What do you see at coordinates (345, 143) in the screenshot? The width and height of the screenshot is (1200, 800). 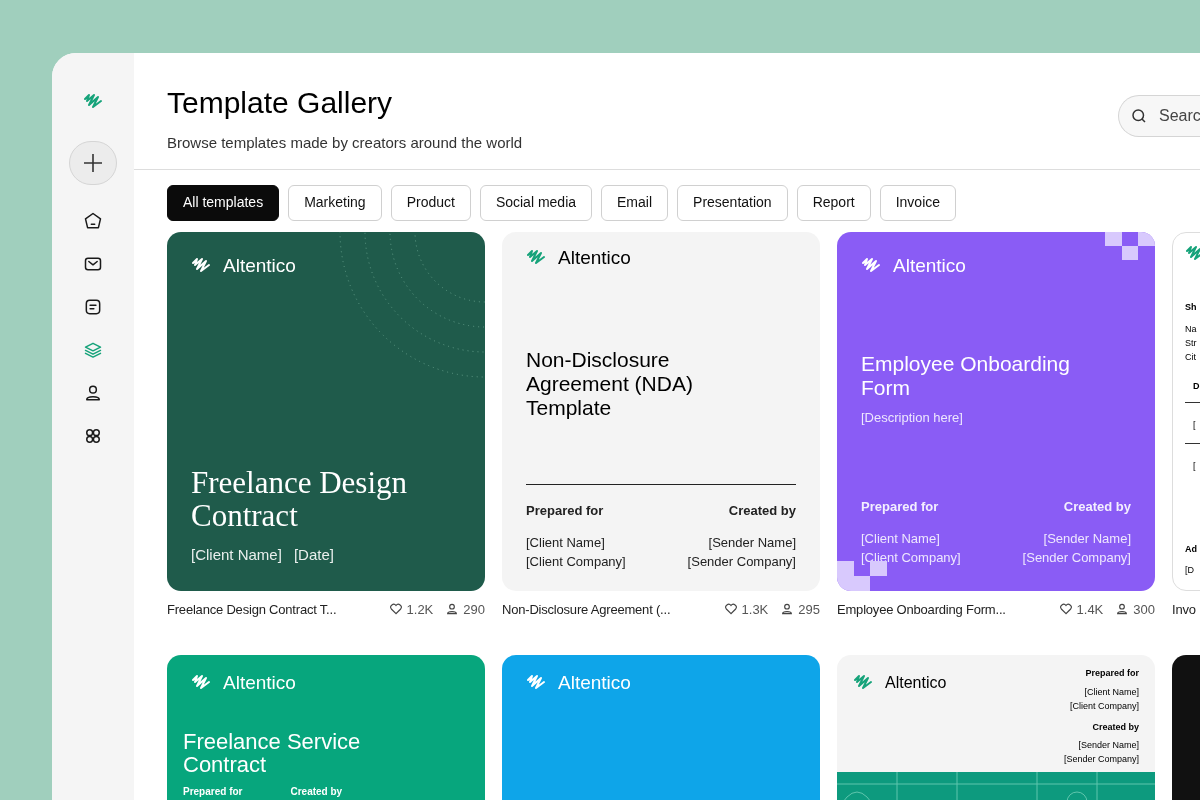 I see `page-subtitle: Browse templates made by creators around the world` at bounding box center [345, 143].